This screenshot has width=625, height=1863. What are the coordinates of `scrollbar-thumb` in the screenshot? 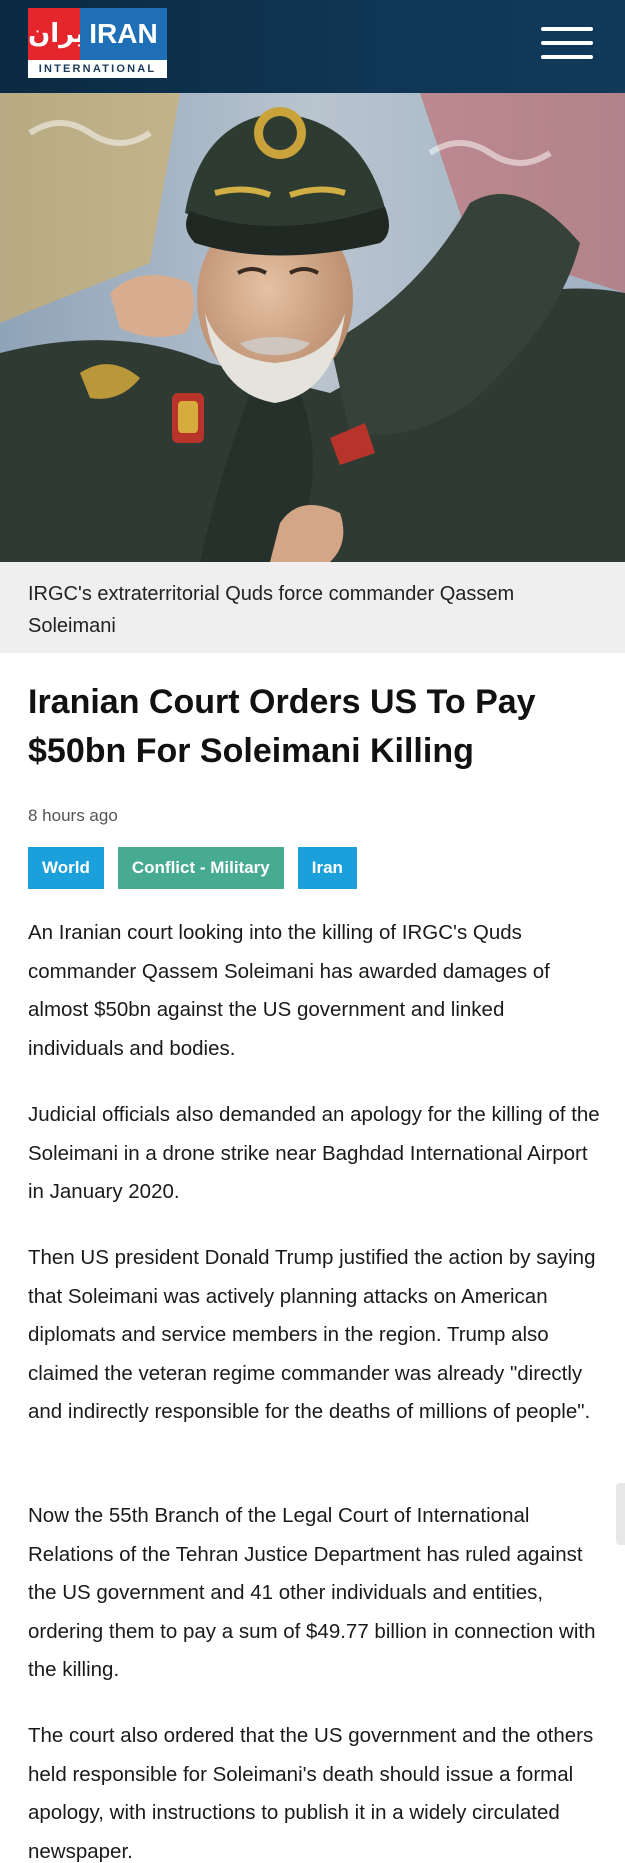 It's located at (620, 1514).